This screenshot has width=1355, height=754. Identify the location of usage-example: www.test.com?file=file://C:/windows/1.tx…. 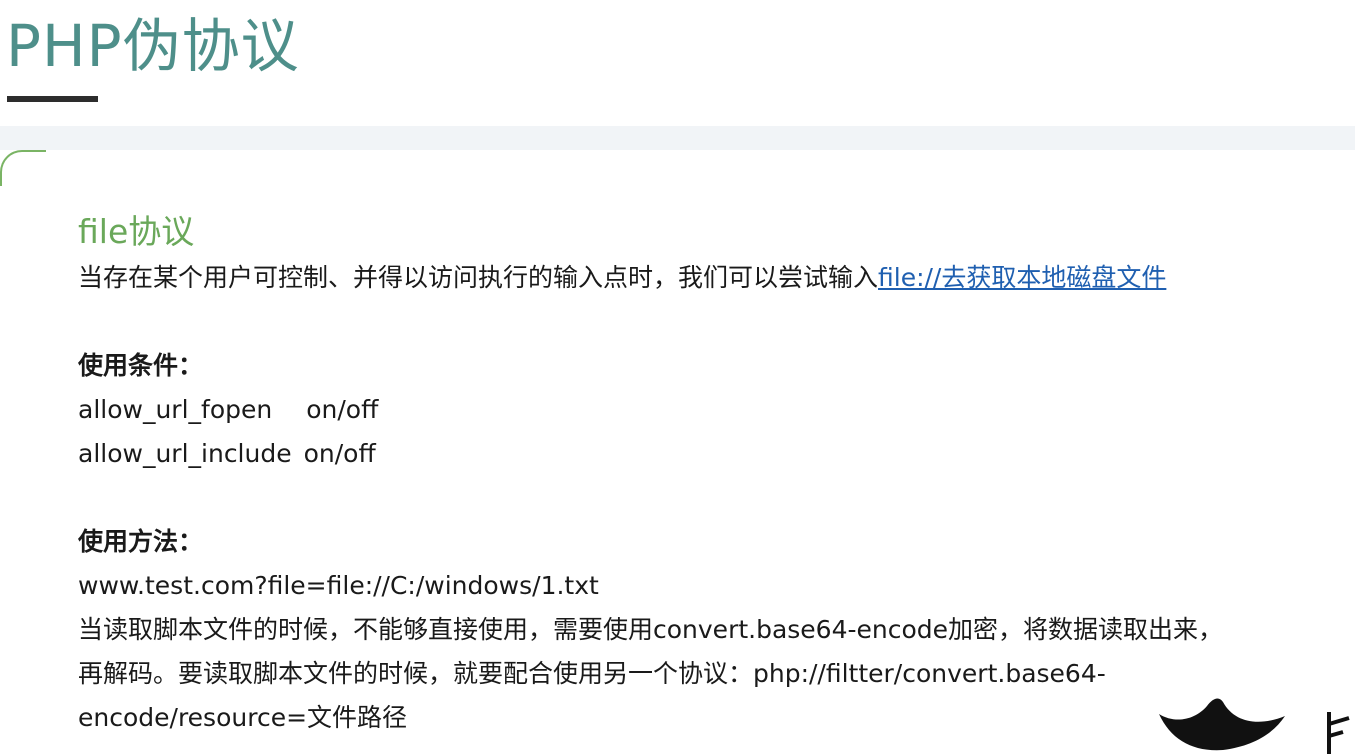
(338, 585).